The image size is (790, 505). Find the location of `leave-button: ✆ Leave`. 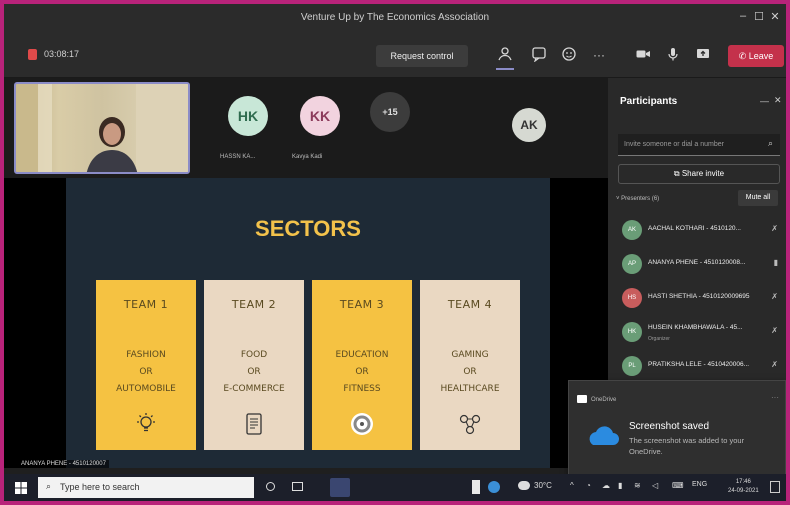

leave-button: ✆ Leave is located at coordinates (756, 56).